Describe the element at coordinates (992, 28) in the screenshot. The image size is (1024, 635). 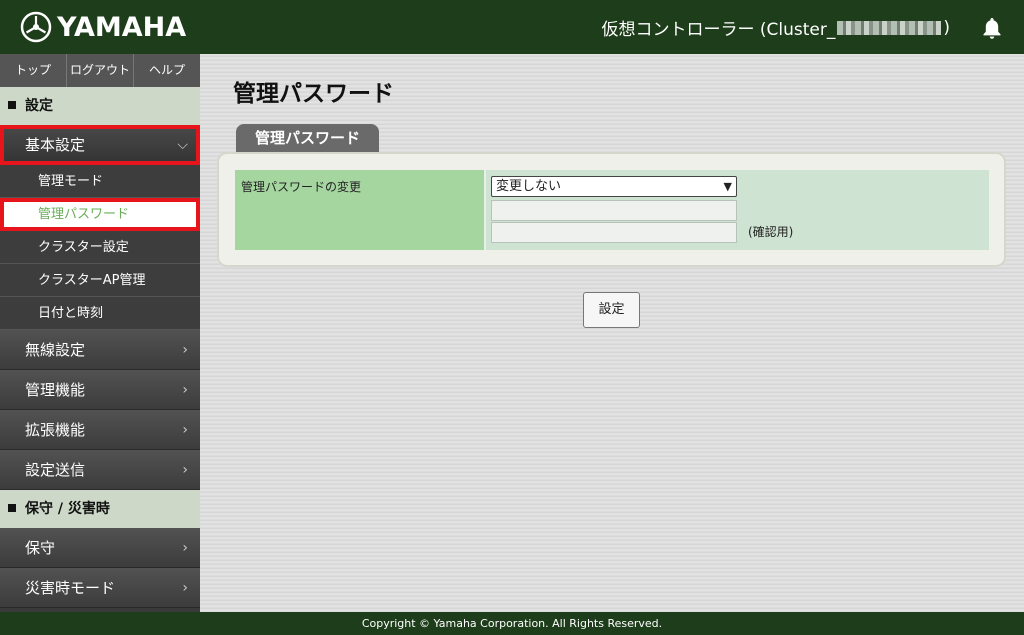
I see `bell-icon` at that location.